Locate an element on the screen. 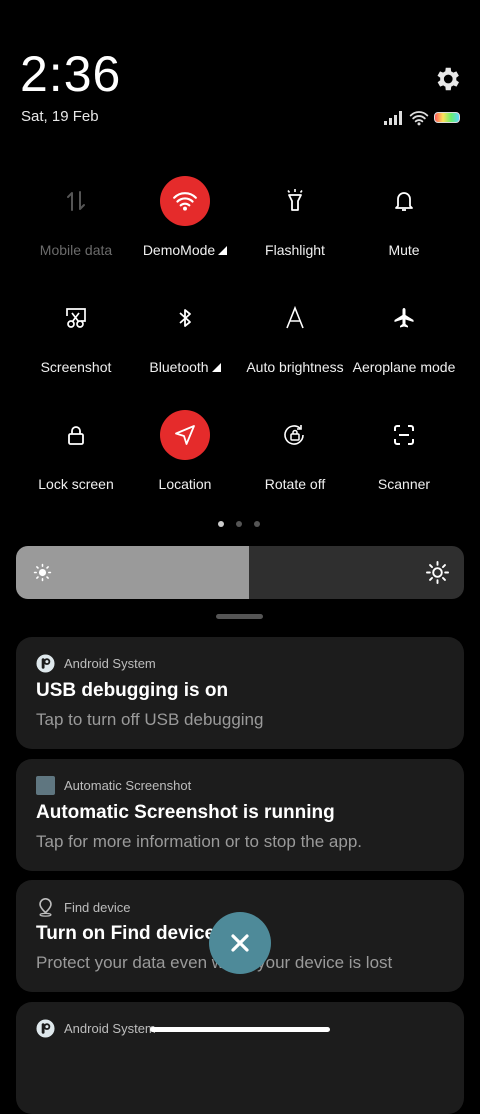 Image resolution: width=480 pixels, height=1114 pixels. notification-card: Android System is located at coordinates (240, 1058).